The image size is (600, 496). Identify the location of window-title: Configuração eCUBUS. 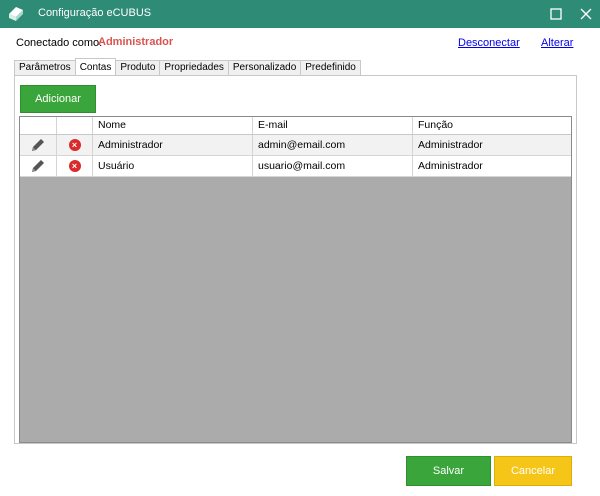
(95, 13).